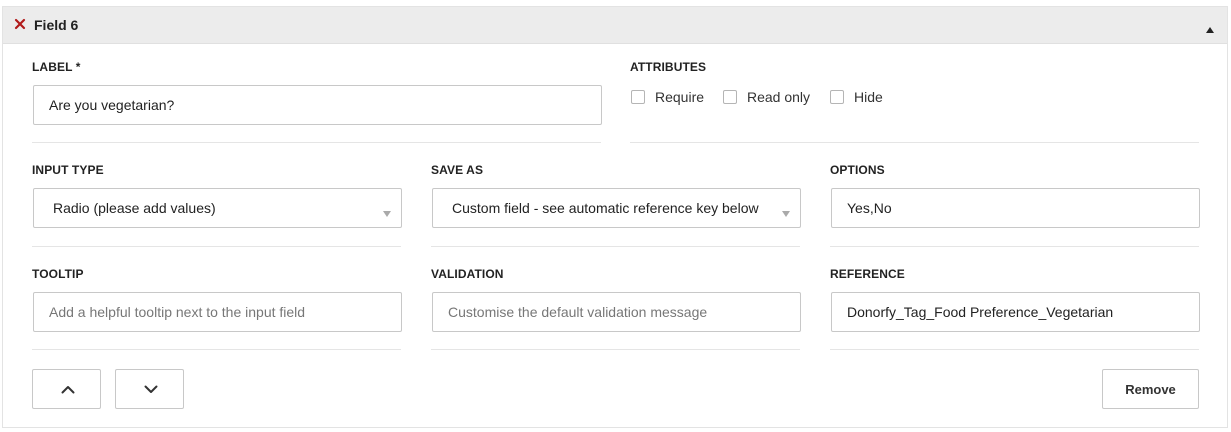 The width and height of the screenshot is (1231, 432). I want to click on read-only-checkbox: Read only, so click(766, 97).